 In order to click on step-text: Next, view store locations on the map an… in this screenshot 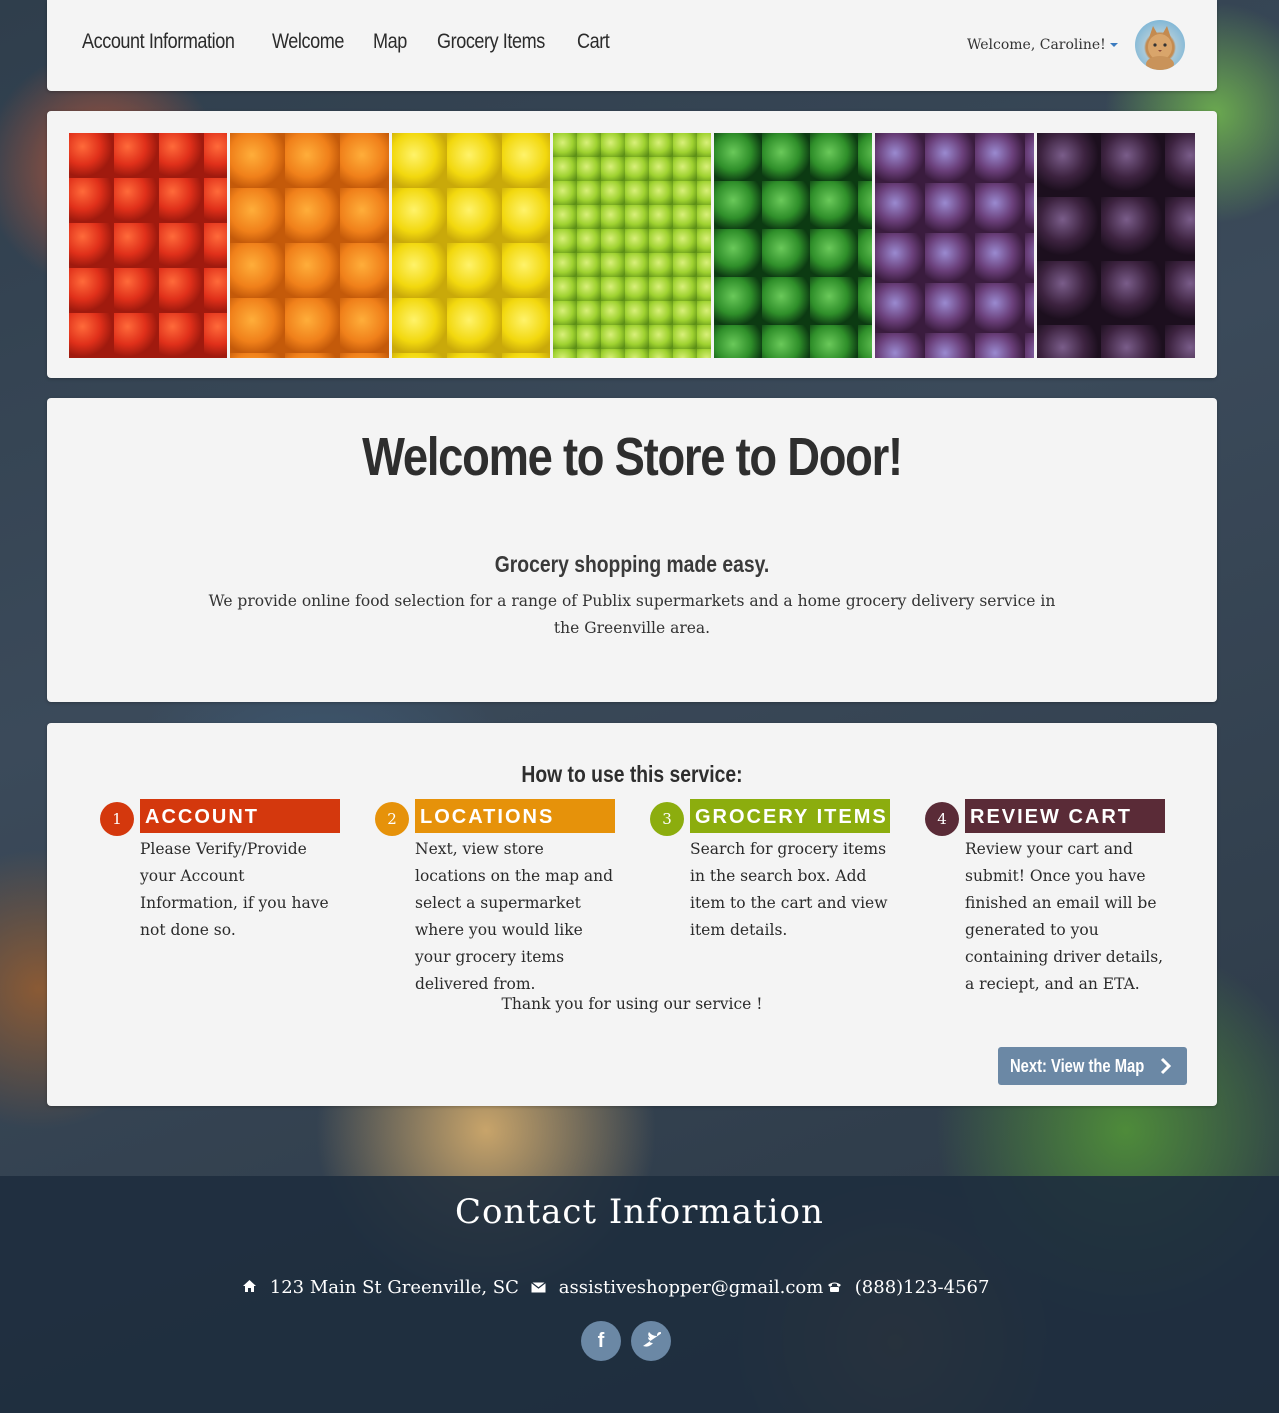, I will do `click(514, 916)`.